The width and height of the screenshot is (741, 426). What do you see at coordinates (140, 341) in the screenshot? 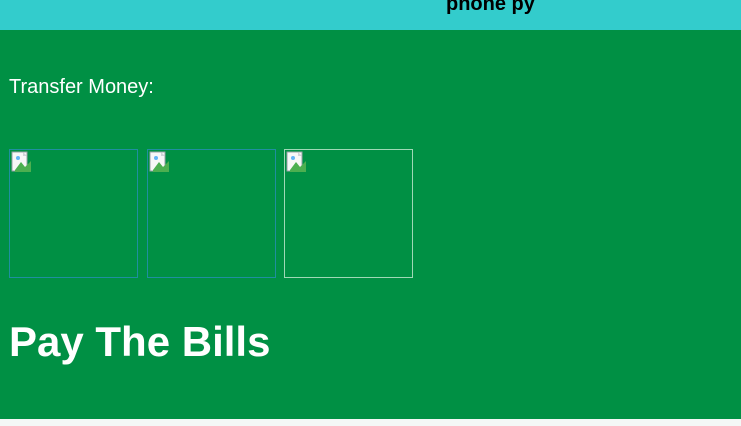
I see `pay-bills-heading: Pay The Bills` at bounding box center [140, 341].